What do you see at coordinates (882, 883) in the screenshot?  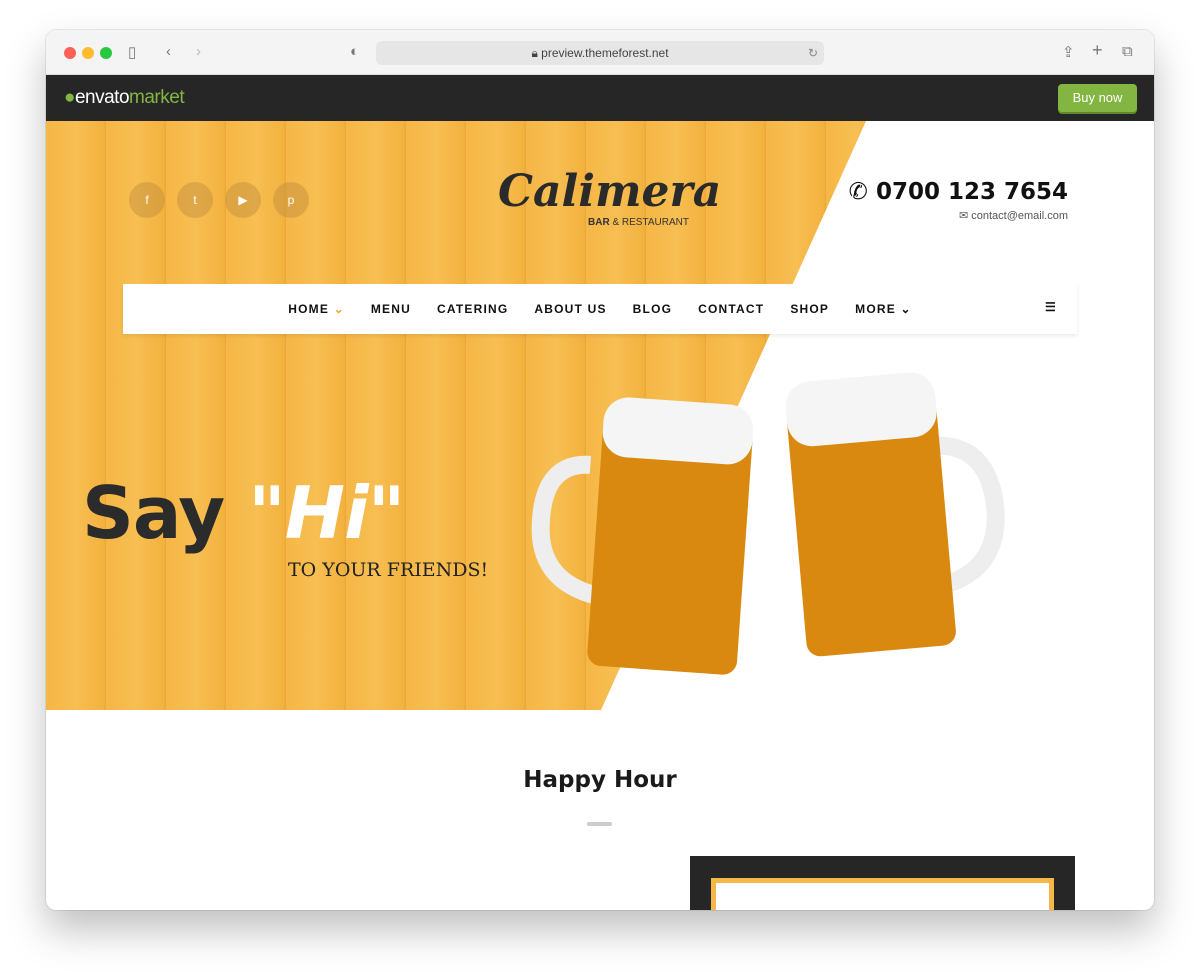 I see `happy-hour-card` at bounding box center [882, 883].